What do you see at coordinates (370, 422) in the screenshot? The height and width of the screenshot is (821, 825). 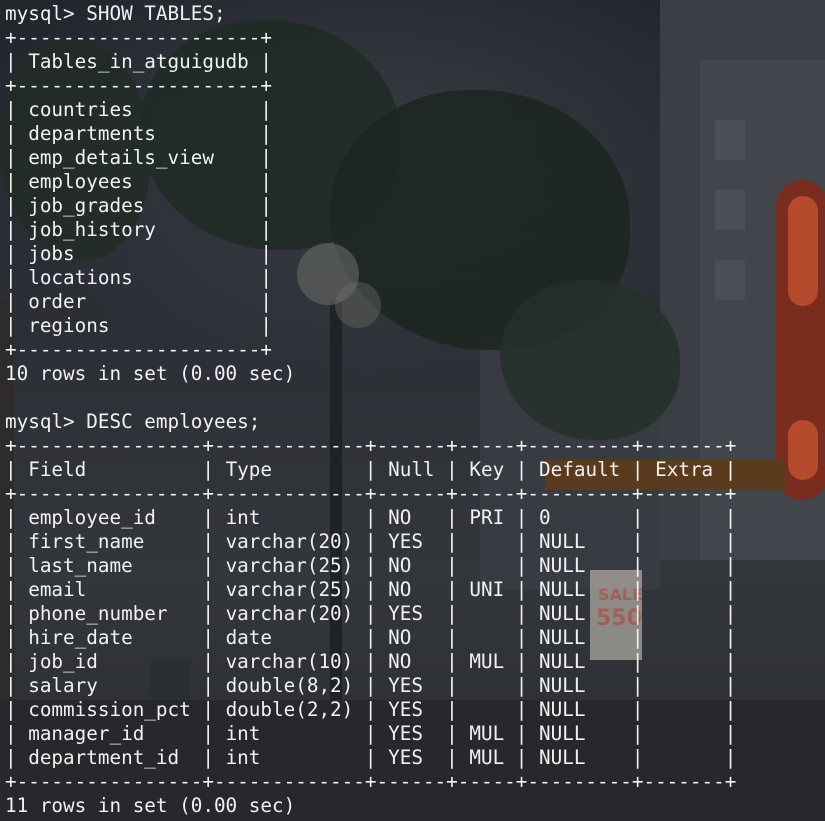 I see `command-line: mysql> DESC employees;` at bounding box center [370, 422].